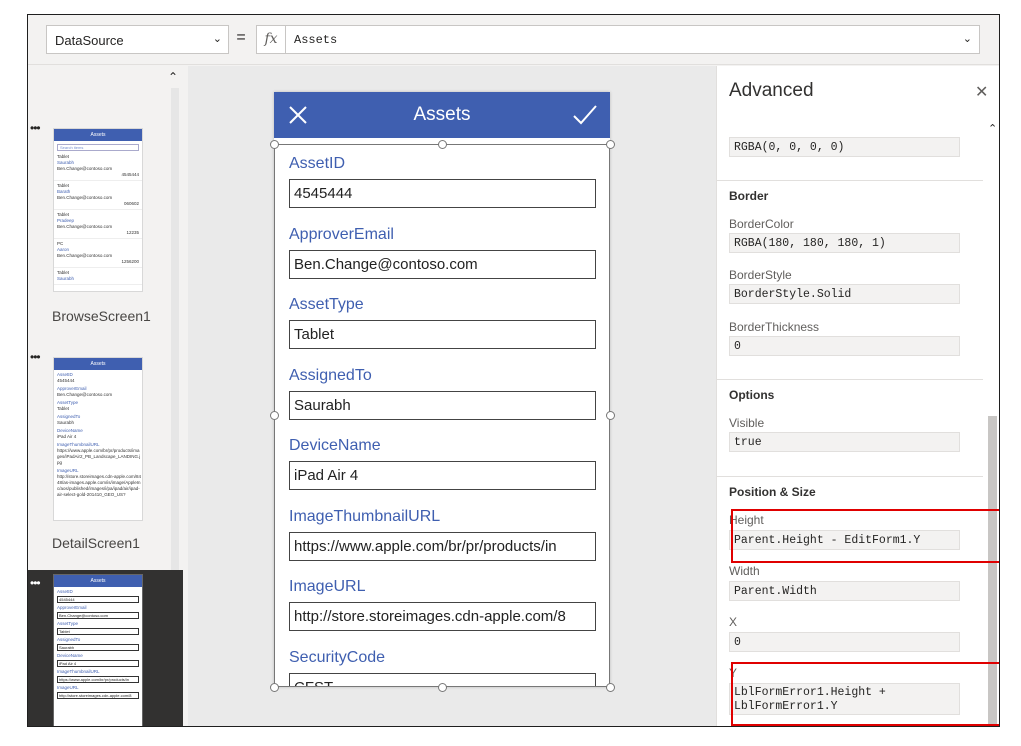 The width and height of the screenshot is (1021, 746). What do you see at coordinates (967, 38) in the screenshot?
I see `chevron-down-icon: ⌄` at bounding box center [967, 38].